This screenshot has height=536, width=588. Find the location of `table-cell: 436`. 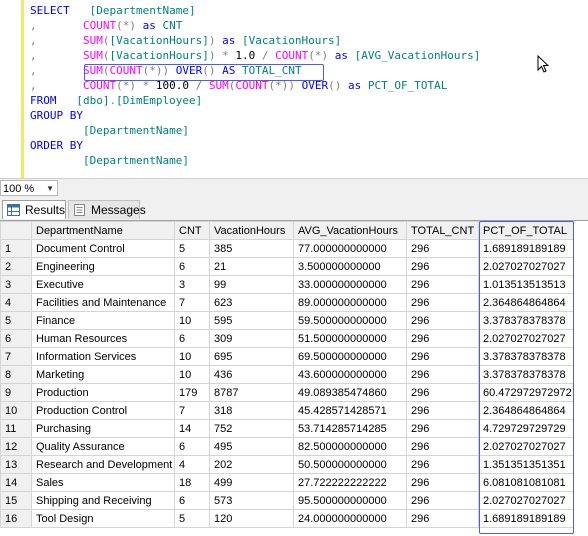

table-cell: 436 is located at coordinates (251, 374).